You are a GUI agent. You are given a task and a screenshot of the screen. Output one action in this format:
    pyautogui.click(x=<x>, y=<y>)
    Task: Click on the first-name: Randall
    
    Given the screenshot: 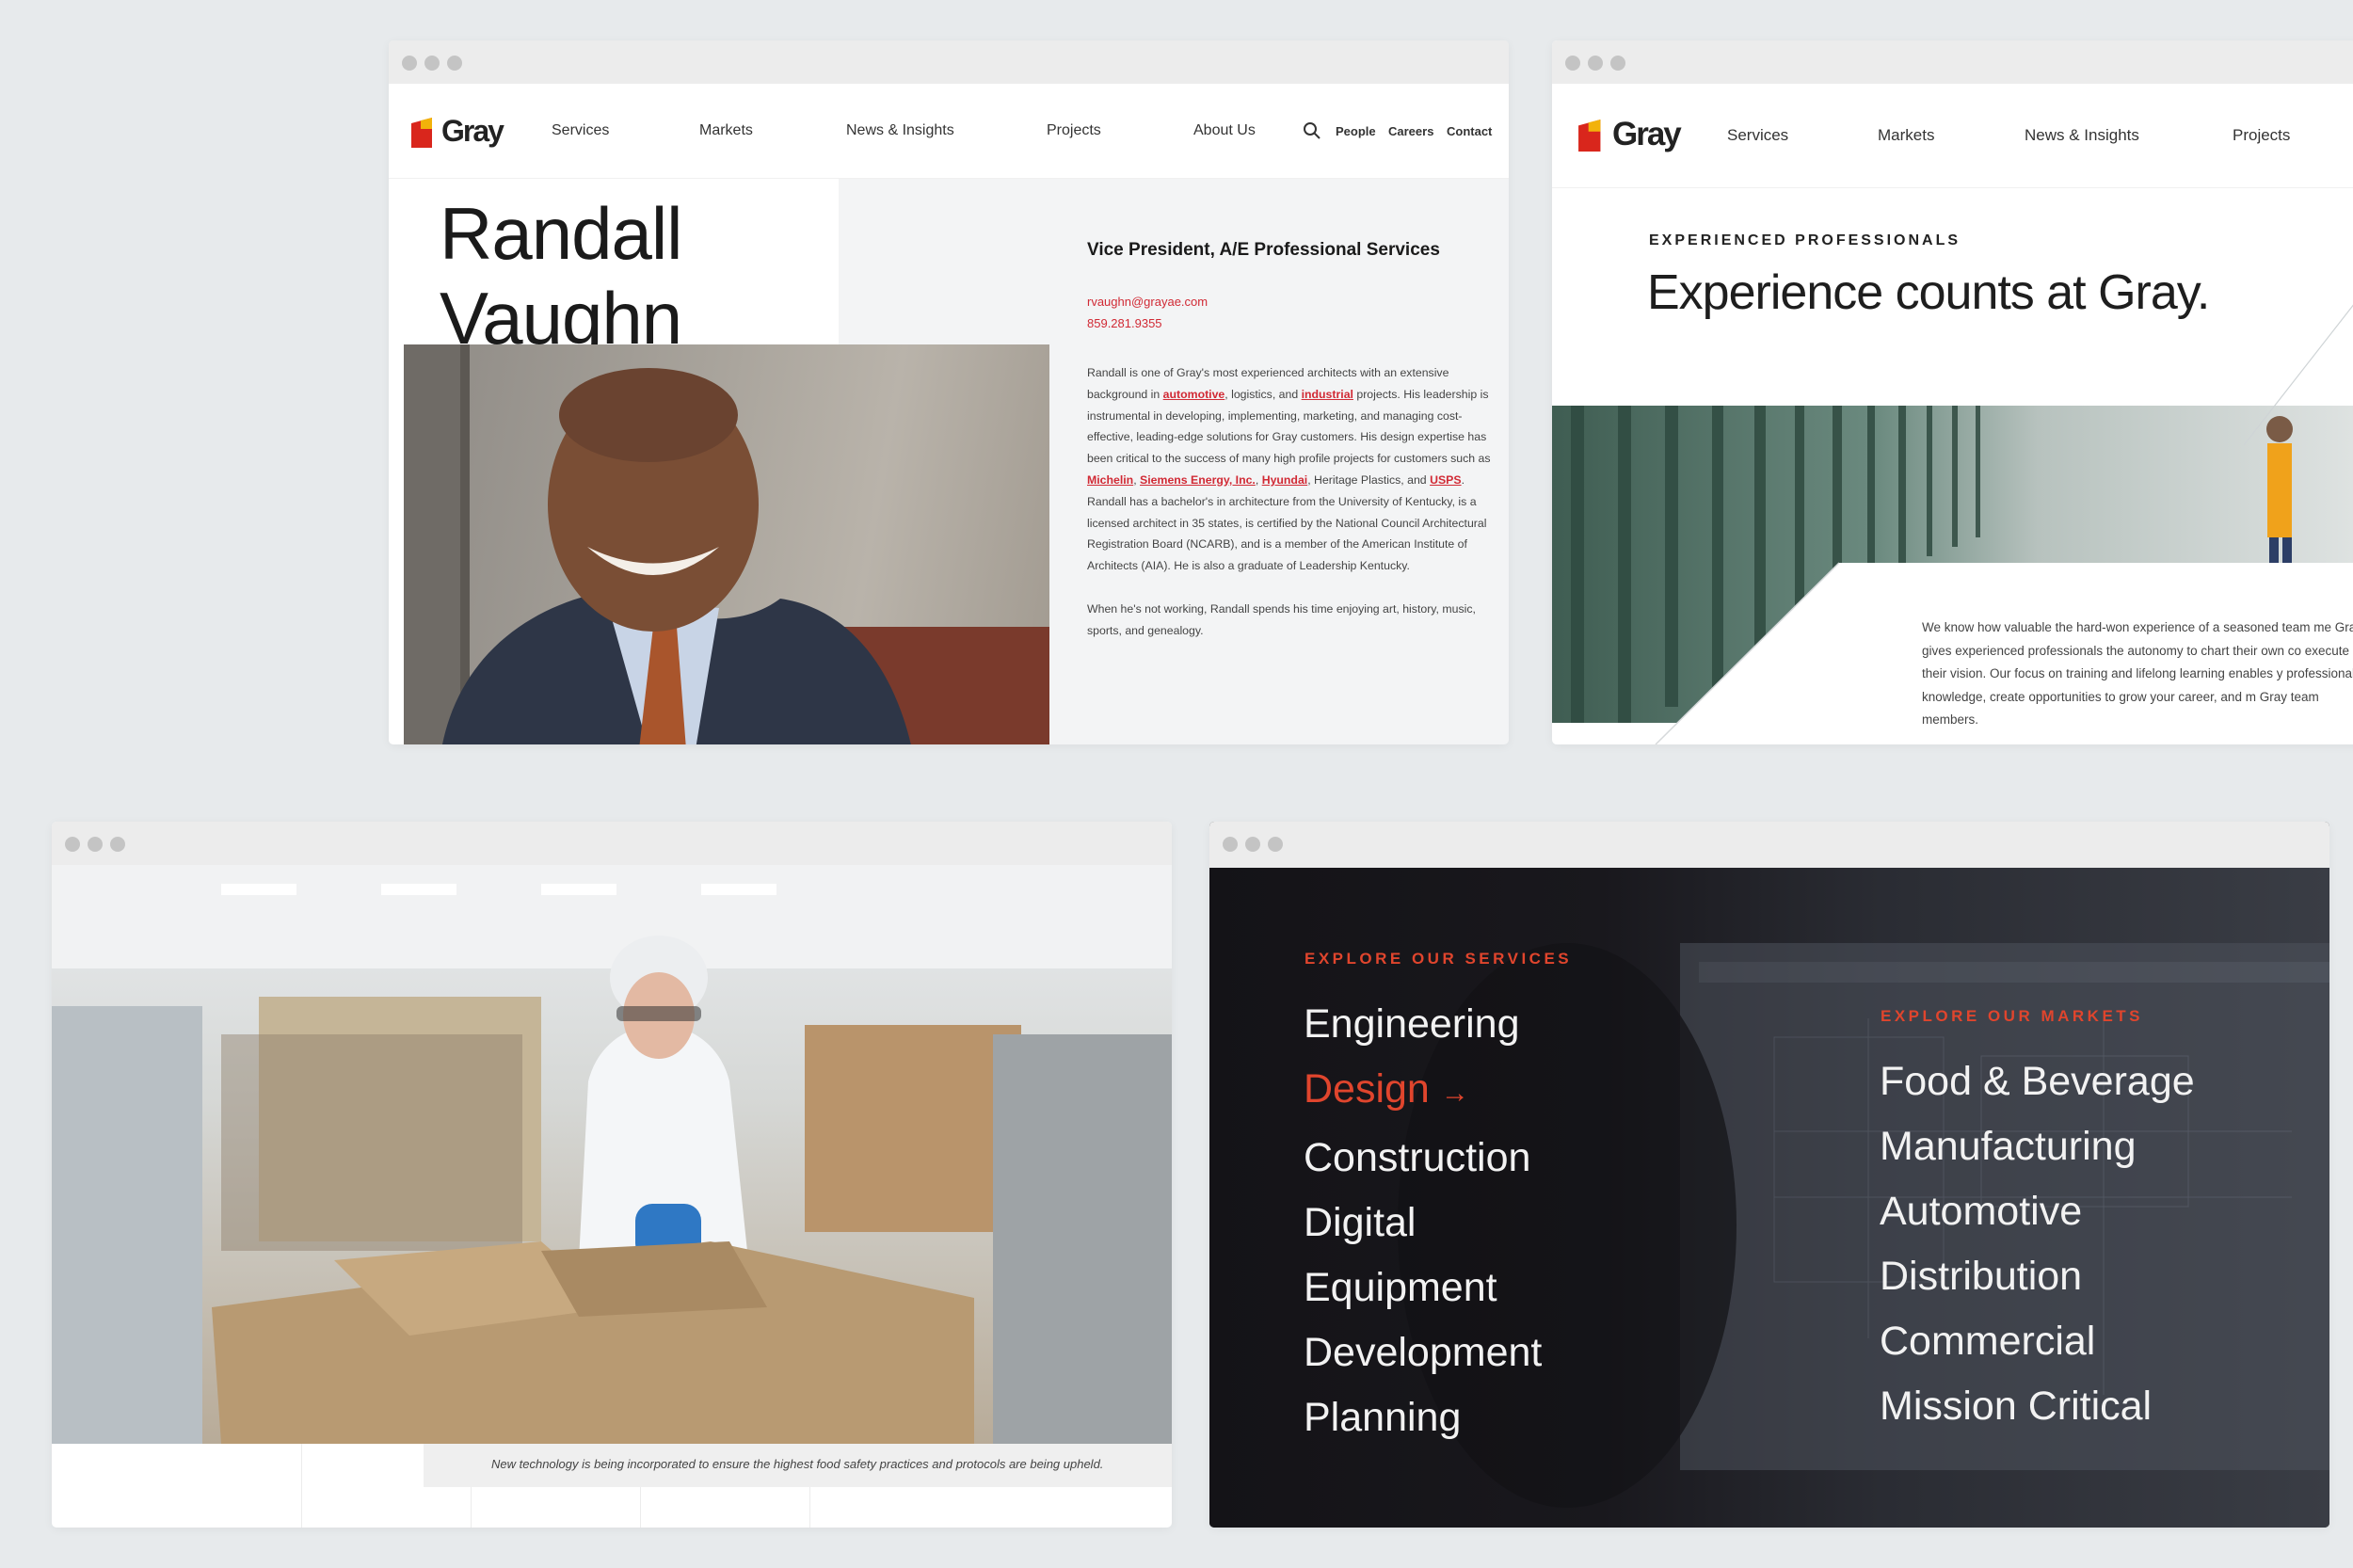 What is the action you would take?
    pyautogui.click(x=561, y=233)
    